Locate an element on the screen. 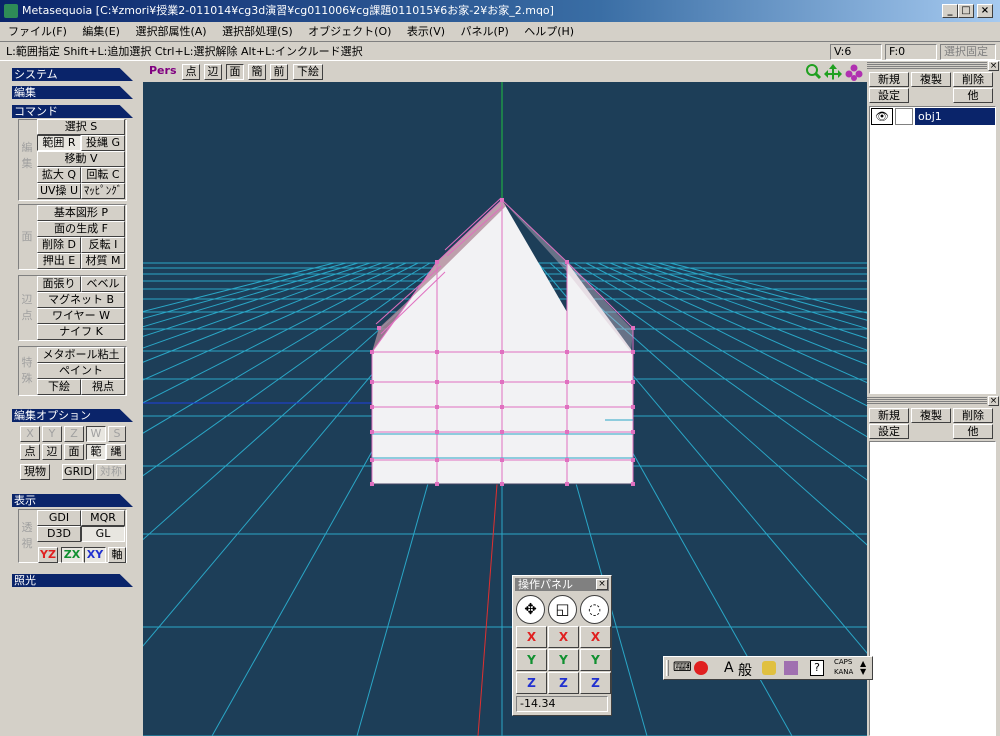  rotate-view-icon is located at coordinates (854, 73).